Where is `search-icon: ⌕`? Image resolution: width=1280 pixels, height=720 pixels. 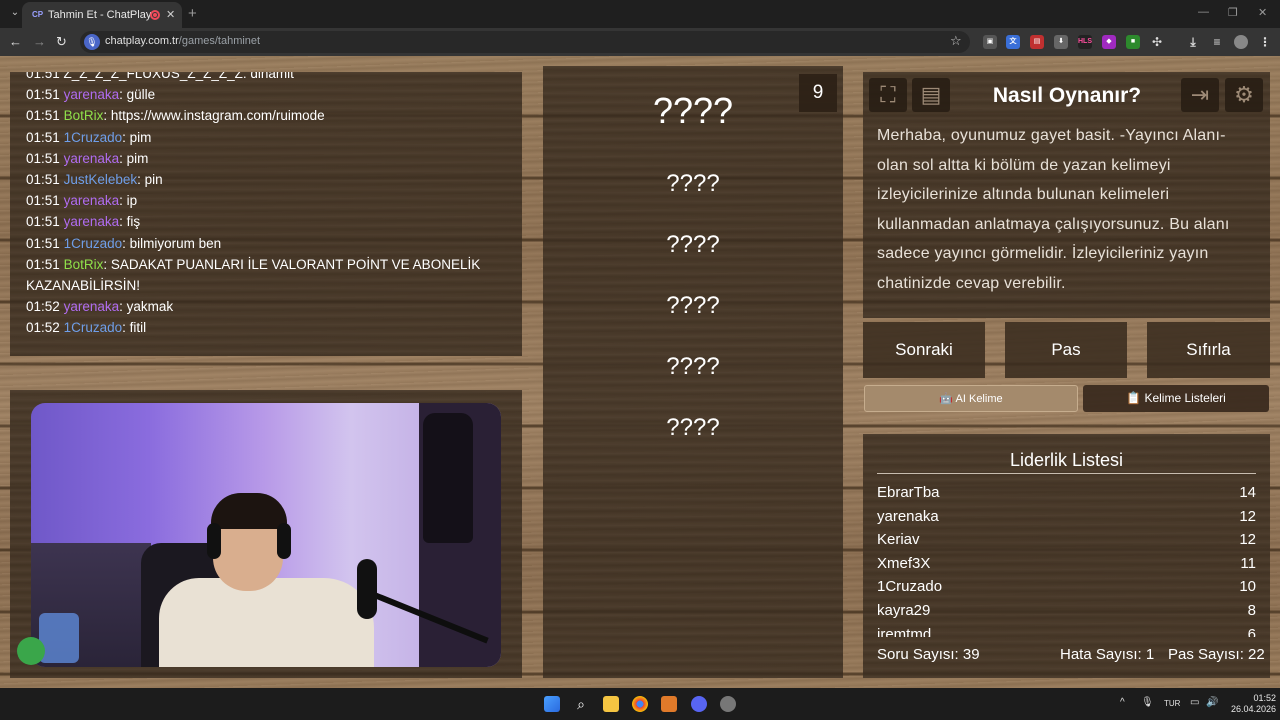 search-icon: ⌕ is located at coordinates (581, 704).